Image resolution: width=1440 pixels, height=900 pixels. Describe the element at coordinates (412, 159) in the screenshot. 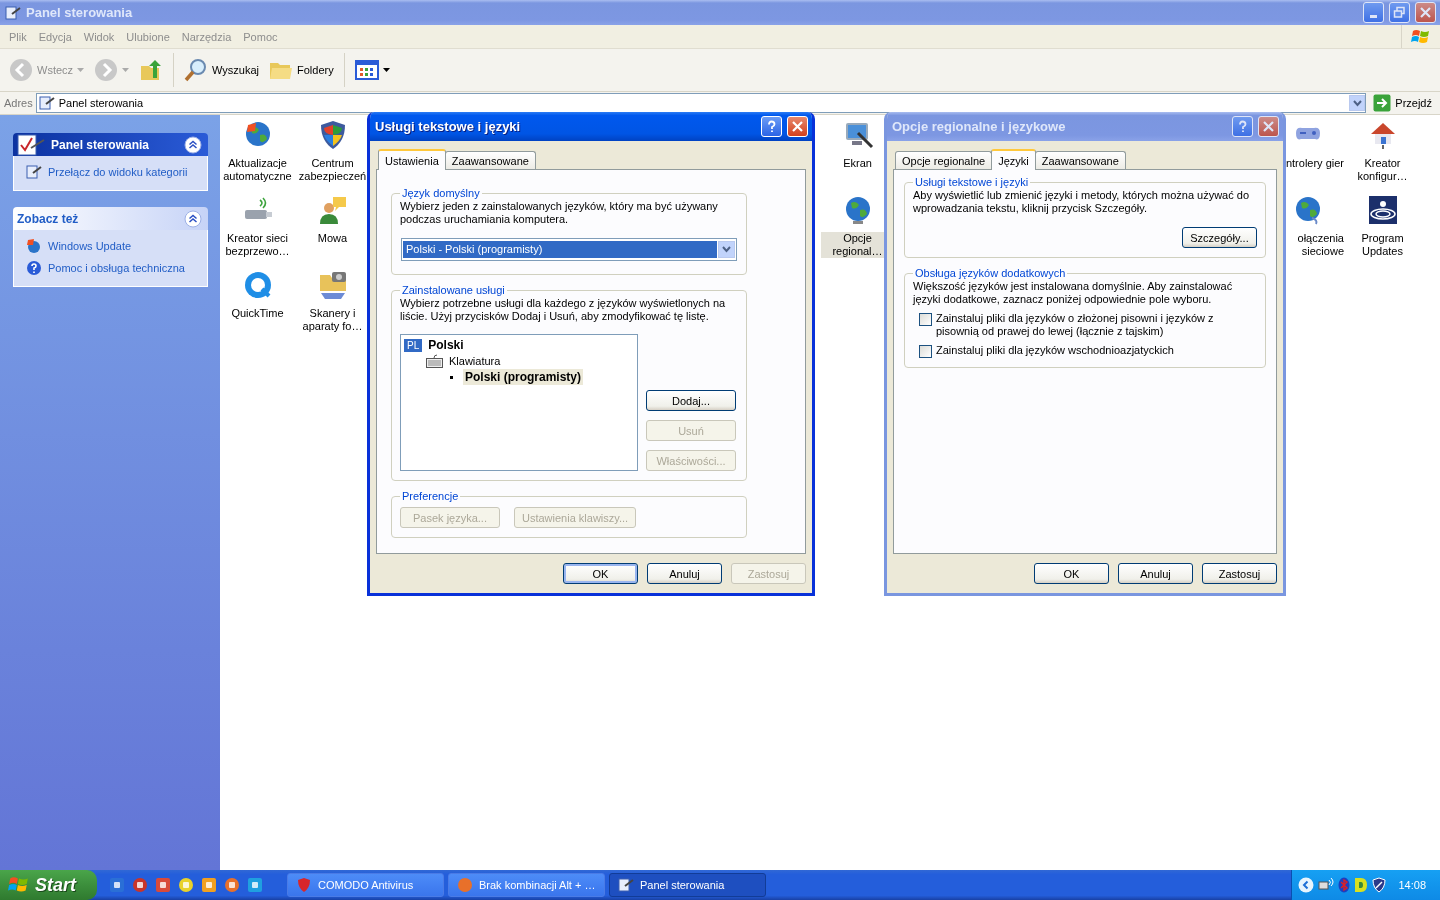

I see `tab: Ustawienia` at that location.